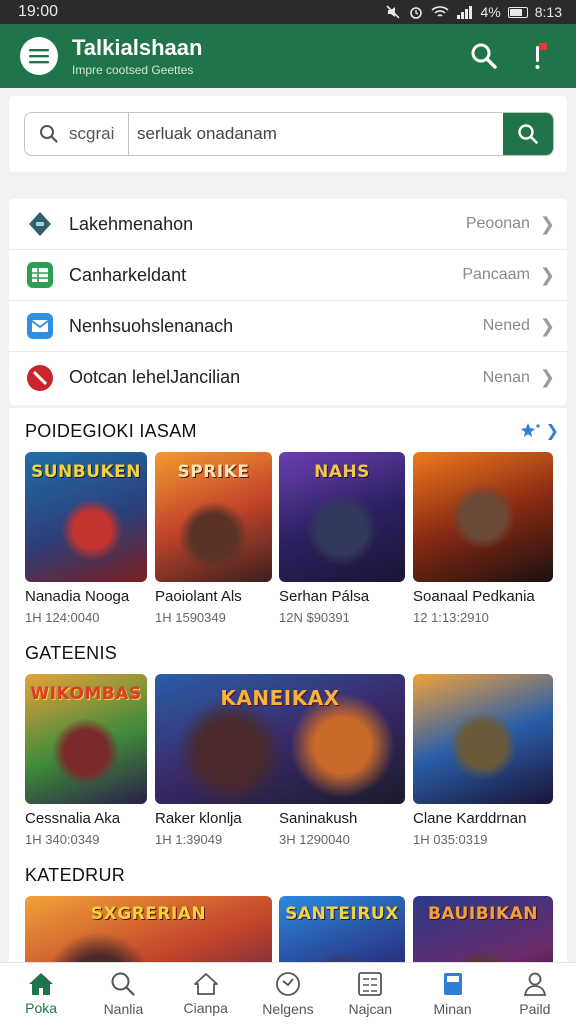 This screenshot has width=576, height=1024. What do you see at coordinates (314, 839) in the screenshot?
I see `game-meta: 3H 1290040` at bounding box center [314, 839].